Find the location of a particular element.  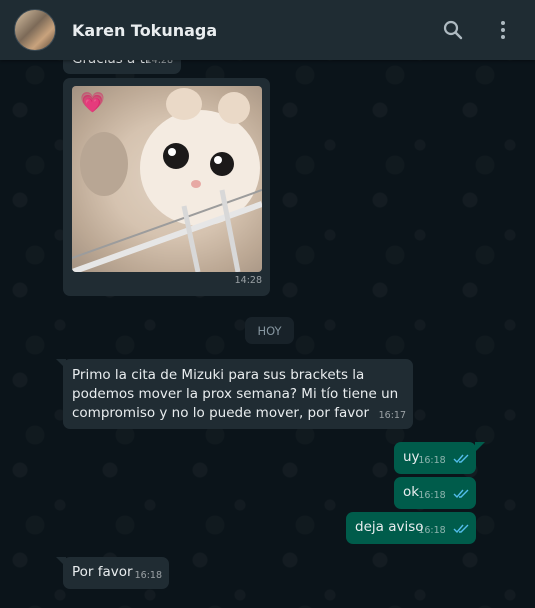

message-time: 14:28 is located at coordinates (248, 280).